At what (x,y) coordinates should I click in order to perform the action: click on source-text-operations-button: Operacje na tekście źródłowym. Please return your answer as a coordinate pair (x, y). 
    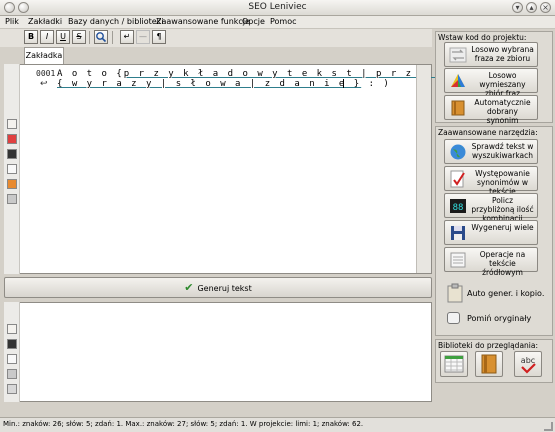
    Looking at the image, I should click on (491, 262).